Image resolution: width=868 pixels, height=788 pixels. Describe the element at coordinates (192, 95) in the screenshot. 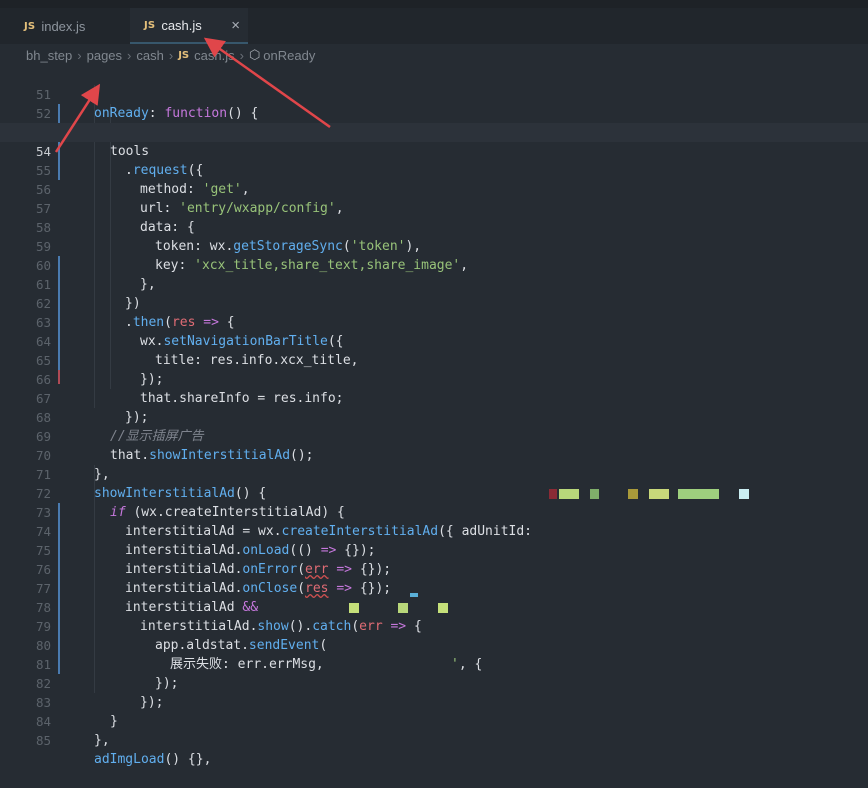

I see `annotation-arrows` at that location.